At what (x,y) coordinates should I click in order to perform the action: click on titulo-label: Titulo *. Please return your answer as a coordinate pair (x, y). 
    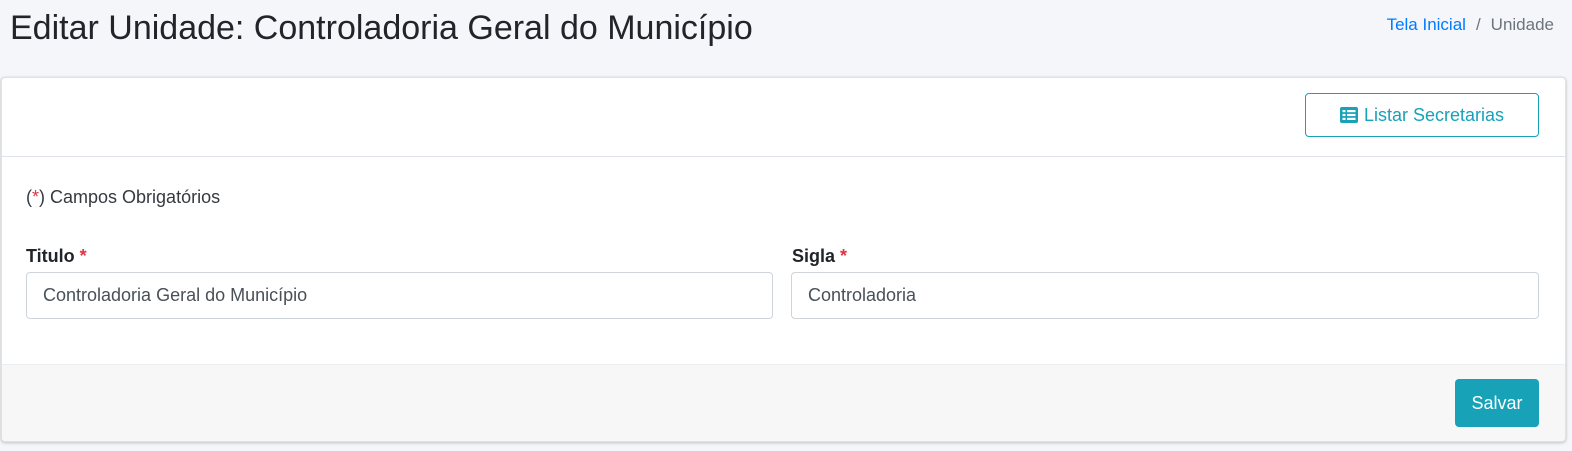
    Looking at the image, I should click on (56, 256).